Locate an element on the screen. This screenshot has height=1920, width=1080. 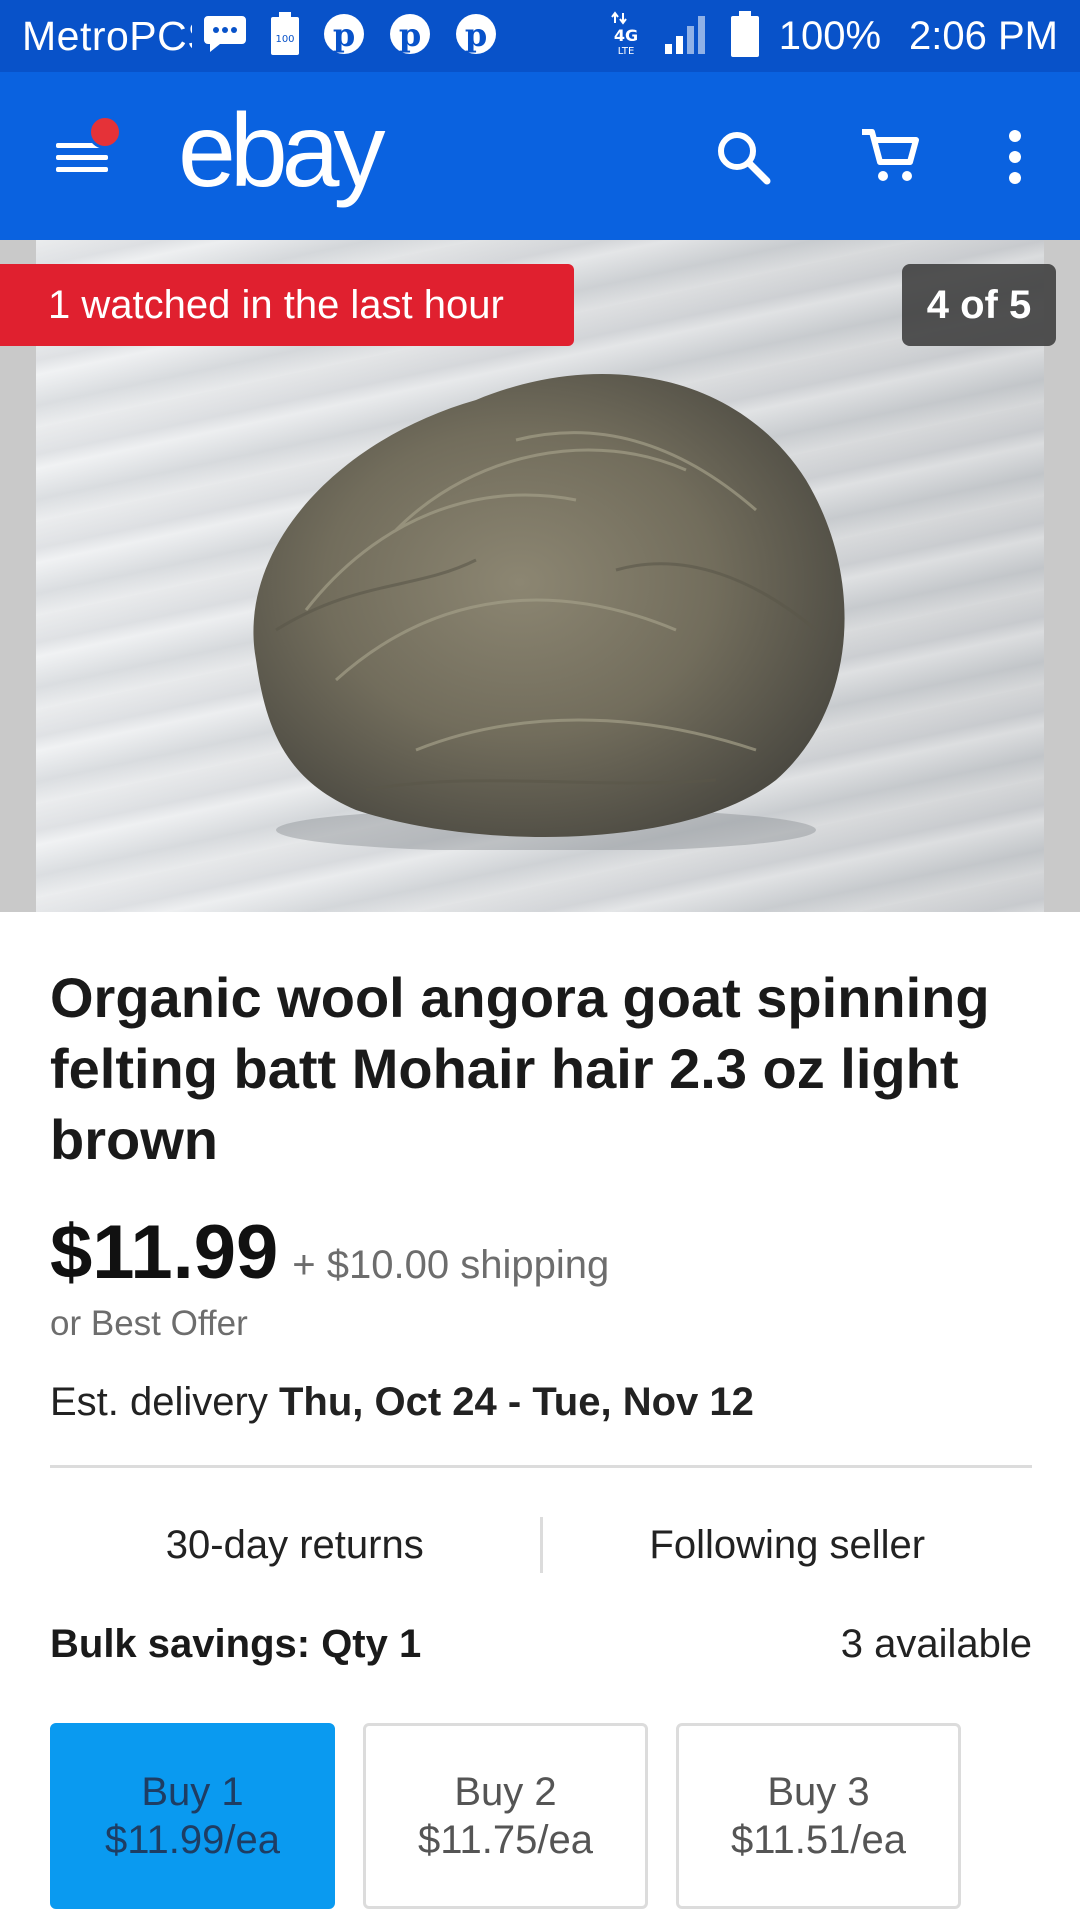
battery-icon is located at coordinates (744, 36).